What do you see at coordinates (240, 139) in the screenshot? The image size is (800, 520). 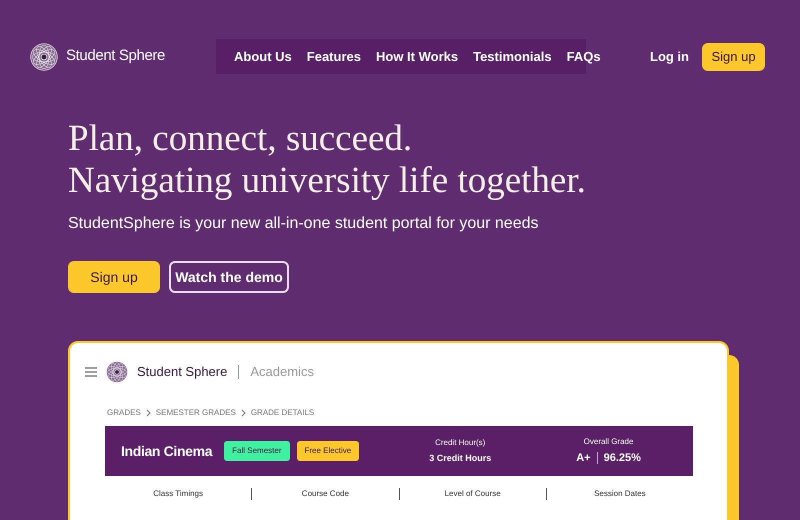 I see `hero-headline: Plan, connect, succeed.` at bounding box center [240, 139].